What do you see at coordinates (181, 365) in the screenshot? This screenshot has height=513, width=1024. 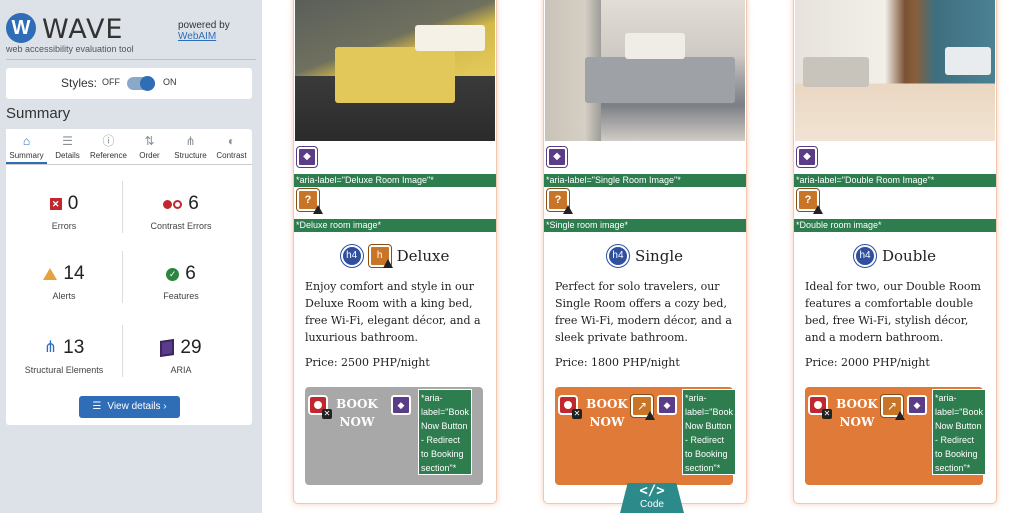 I see `stat-aria: 29 ARIA` at bounding box center [181, 365].